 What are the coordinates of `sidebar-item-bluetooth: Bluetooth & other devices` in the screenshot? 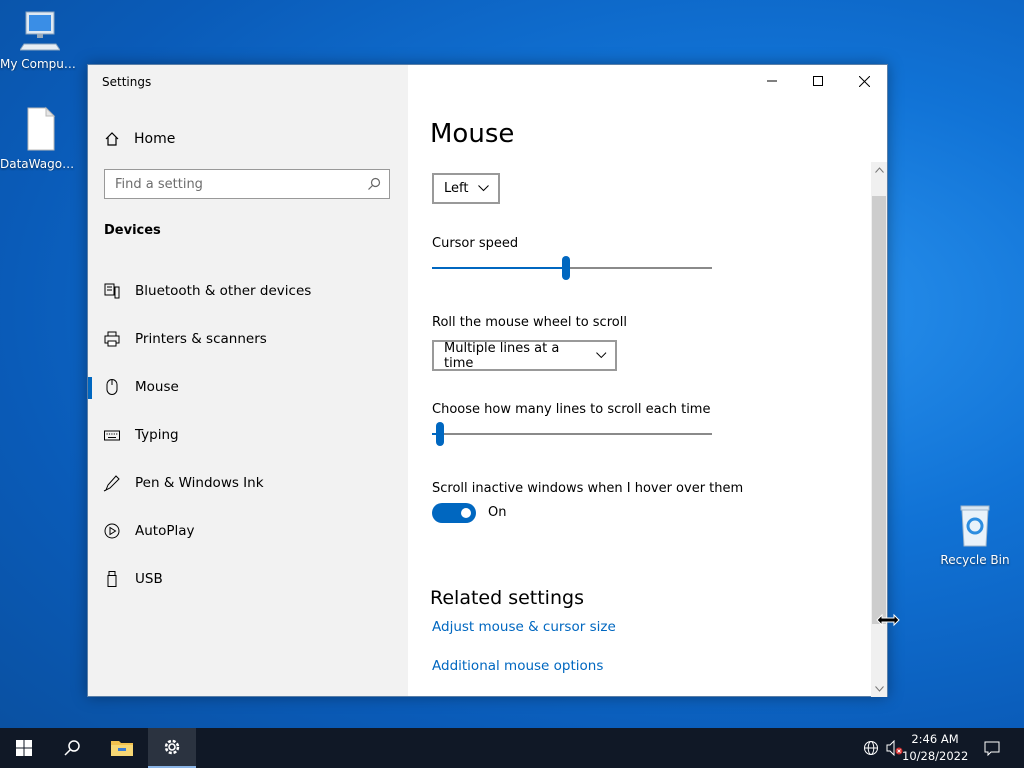 It's located at (248, 291).